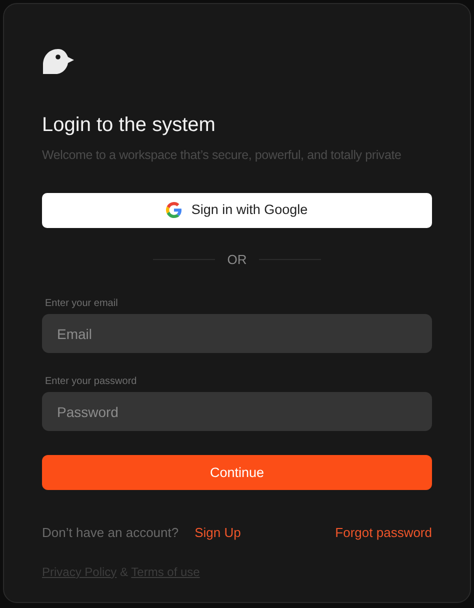 Image resolution: width=474 pixels, height=608 pixels. I want to click on forgot-password-link: Forgot password, so click(383, 533).